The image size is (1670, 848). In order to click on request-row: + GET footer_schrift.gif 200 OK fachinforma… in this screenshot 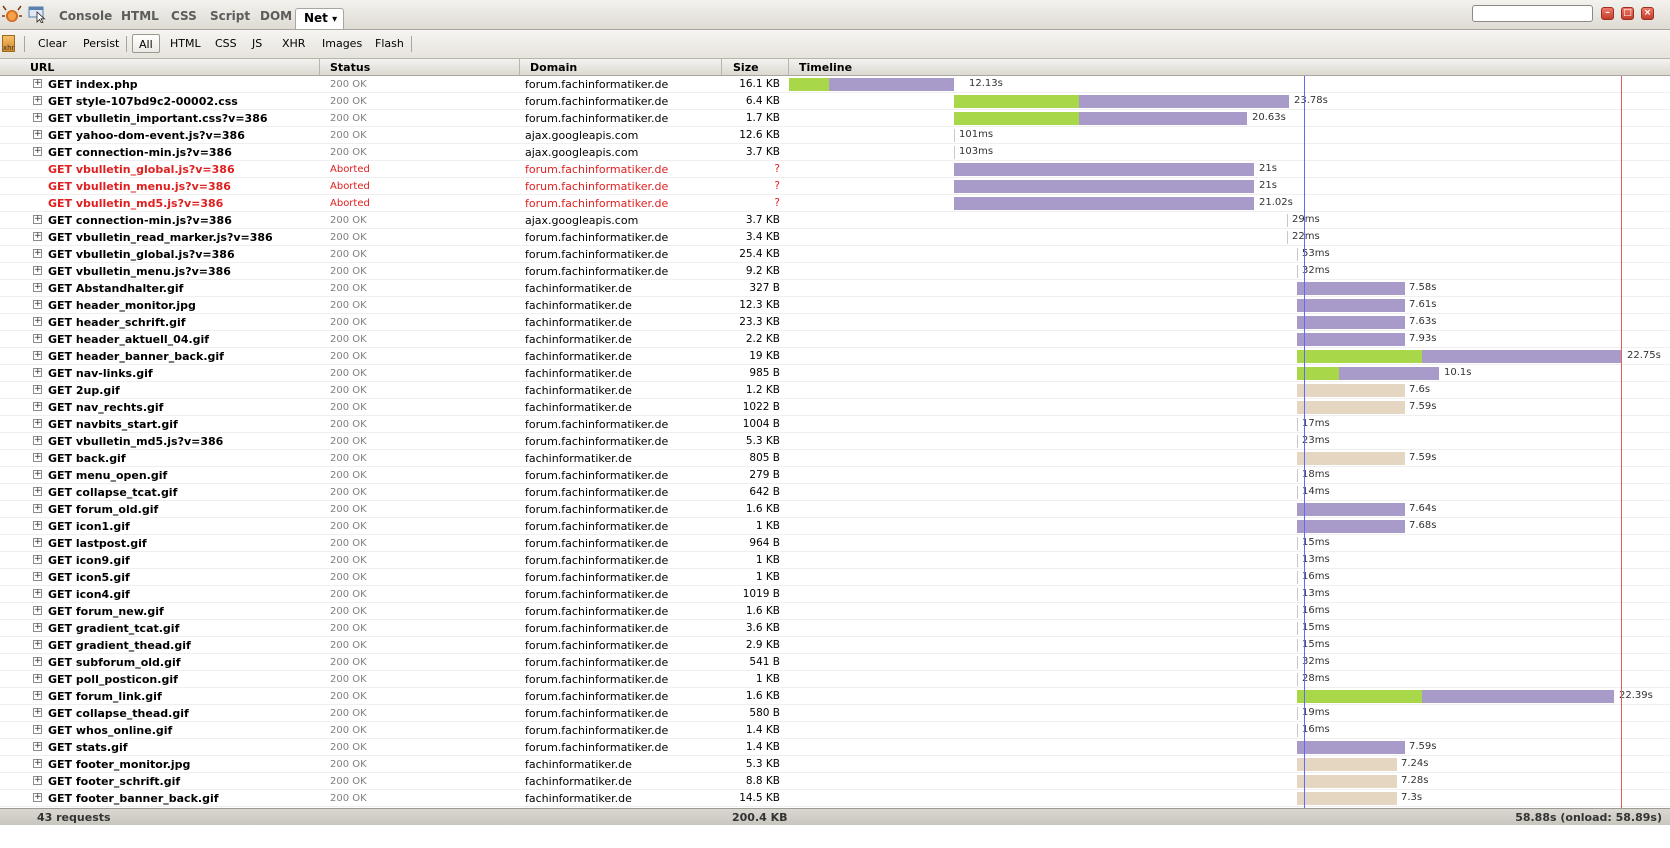, I will do `click(835, 781)`.